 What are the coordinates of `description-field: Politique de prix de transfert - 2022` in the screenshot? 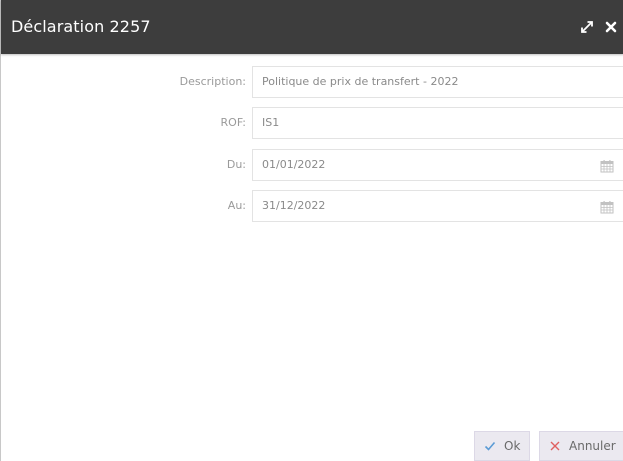 It's located at (437, 82).